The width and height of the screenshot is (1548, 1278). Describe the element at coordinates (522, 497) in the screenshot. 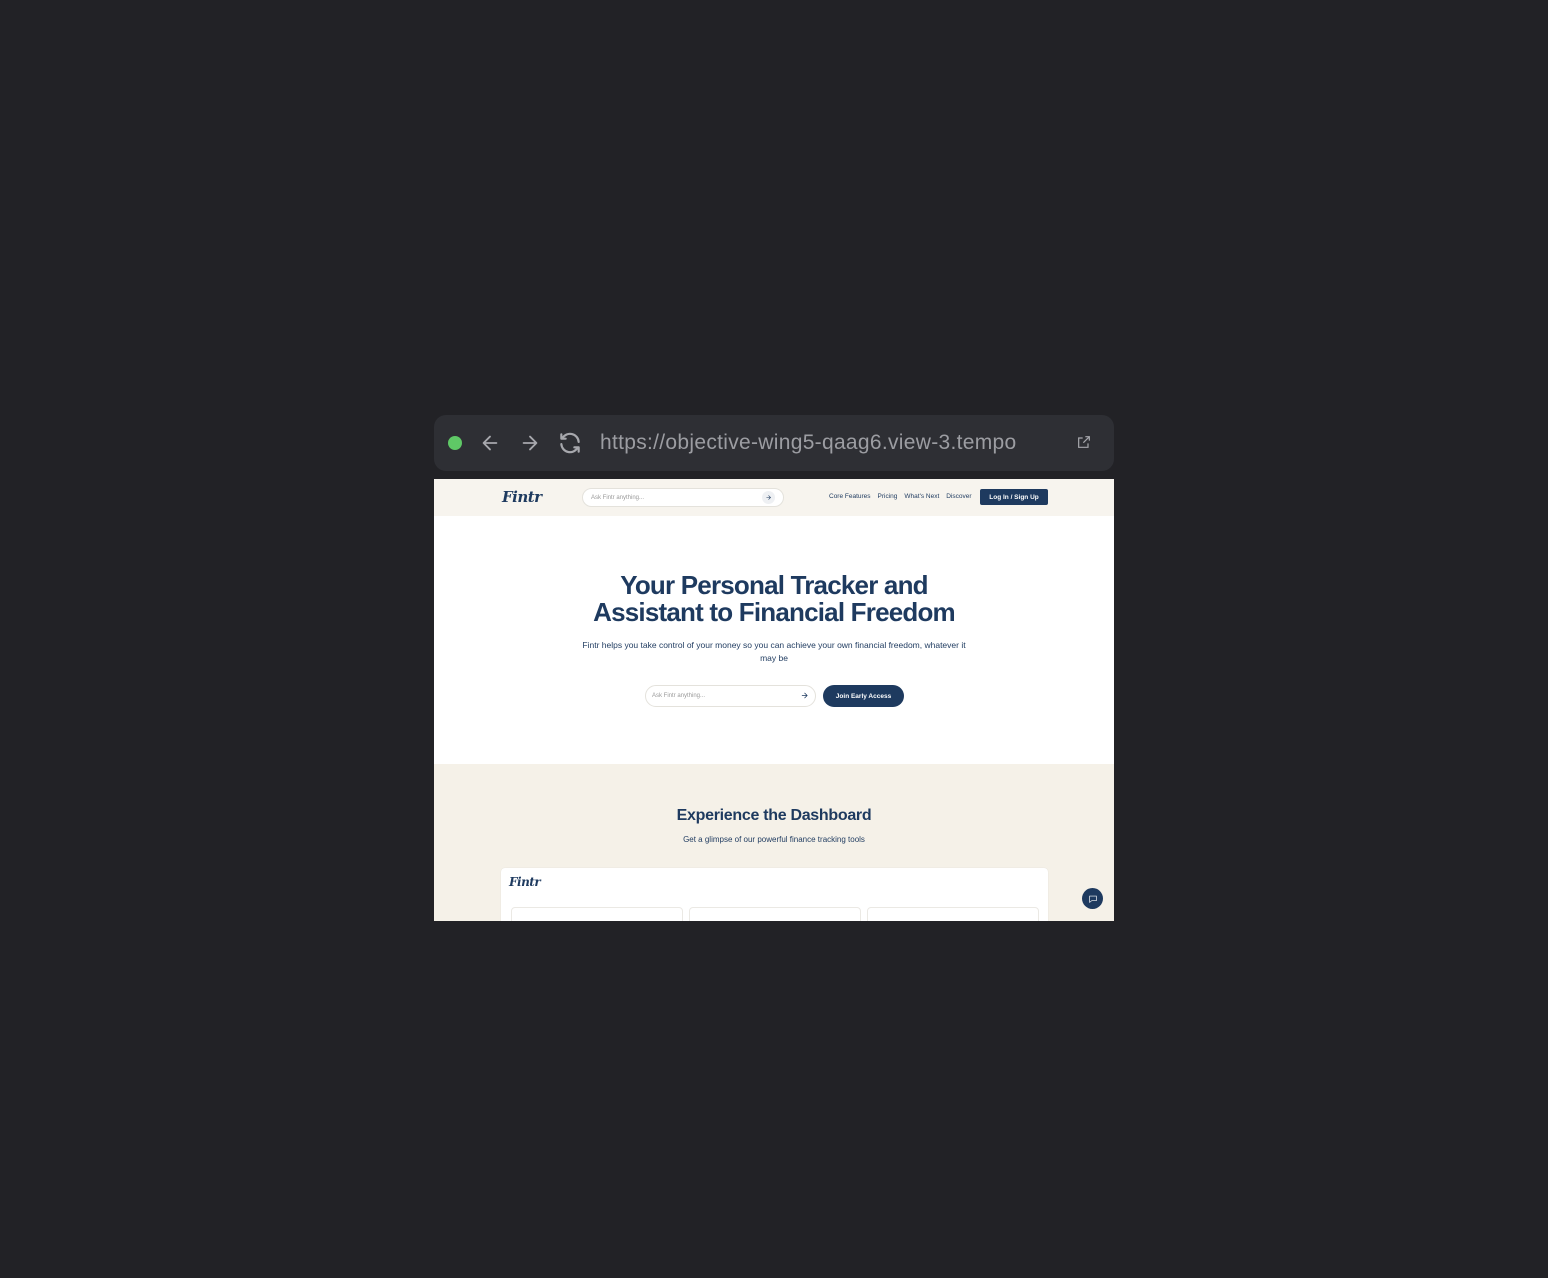

I see `brand-logo: Fintr` at that location.